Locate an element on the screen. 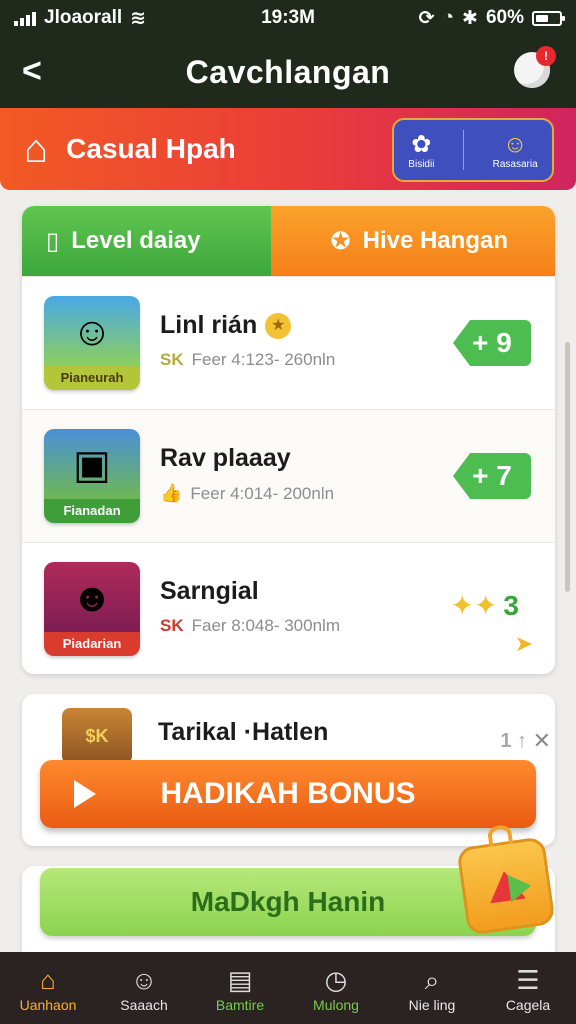  reward-stars: ✦✦ 3 is located at coordinates (485, 605).